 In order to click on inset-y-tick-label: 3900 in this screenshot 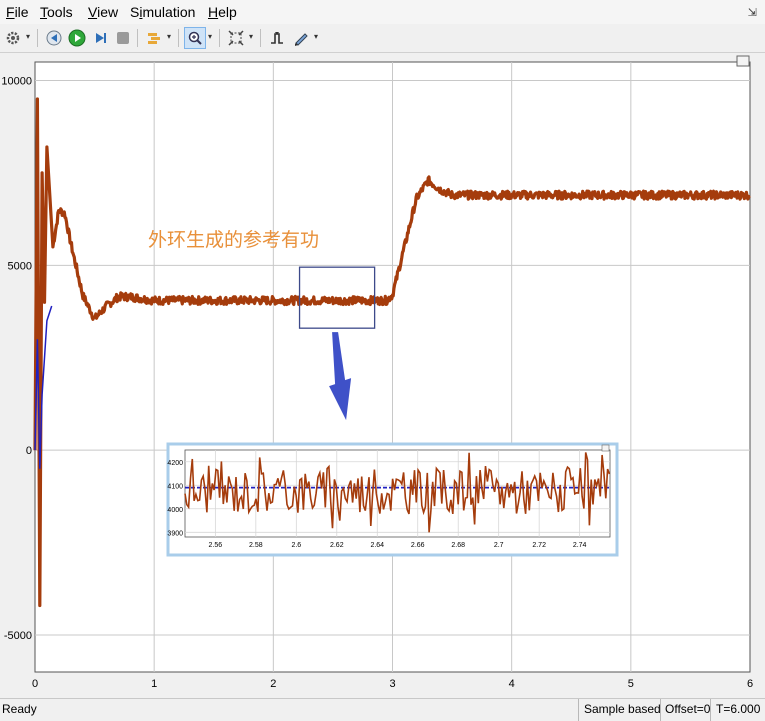, I will do `click(175, 533)`.